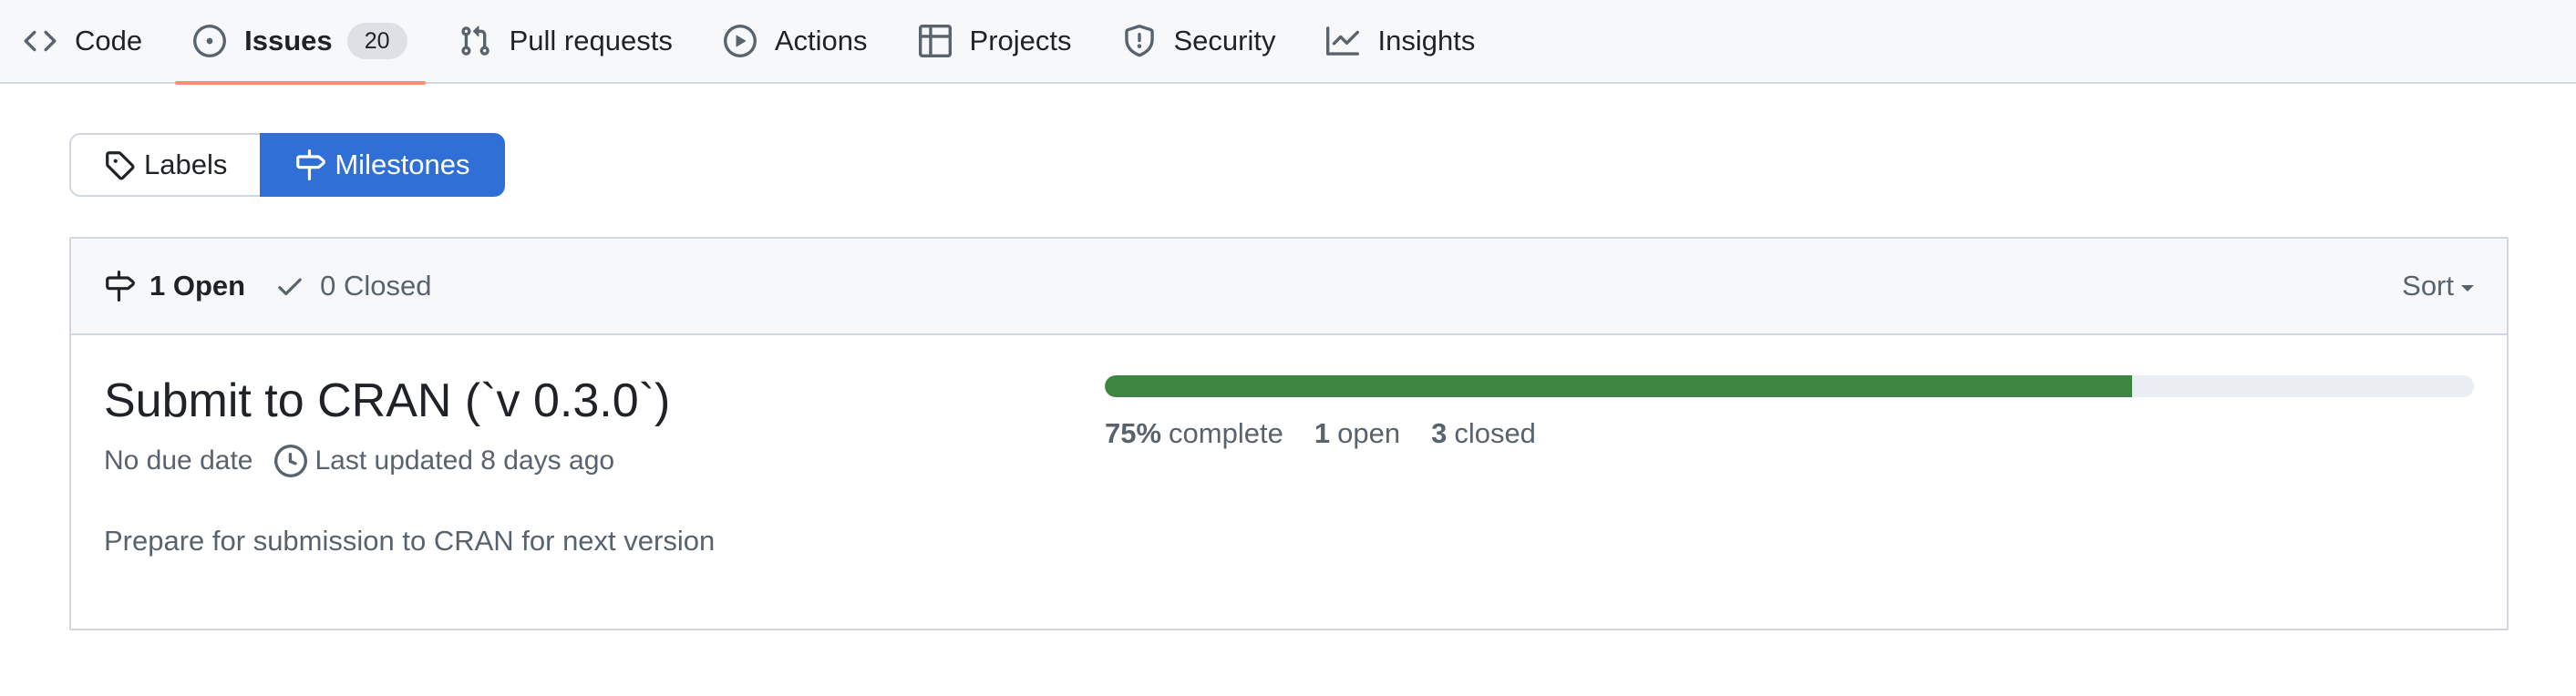 This screenshot has height=696, width=2576. I want to click on tab-code: Code, so click(96, 41).